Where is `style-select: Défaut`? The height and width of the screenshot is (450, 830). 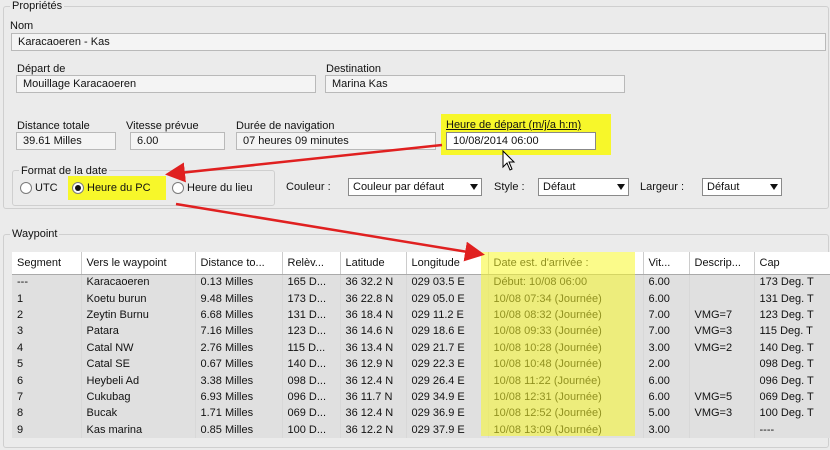
style-select: Défaut is located at coordinates (583, 187).